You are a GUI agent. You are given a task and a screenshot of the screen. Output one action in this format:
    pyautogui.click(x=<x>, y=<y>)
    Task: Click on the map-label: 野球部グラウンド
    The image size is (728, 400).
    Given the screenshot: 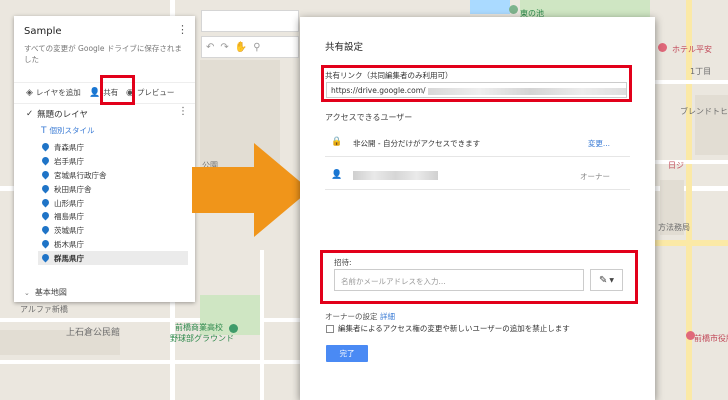 What is the action you would take?
    pyautogui.click(x=202, y=338)
    